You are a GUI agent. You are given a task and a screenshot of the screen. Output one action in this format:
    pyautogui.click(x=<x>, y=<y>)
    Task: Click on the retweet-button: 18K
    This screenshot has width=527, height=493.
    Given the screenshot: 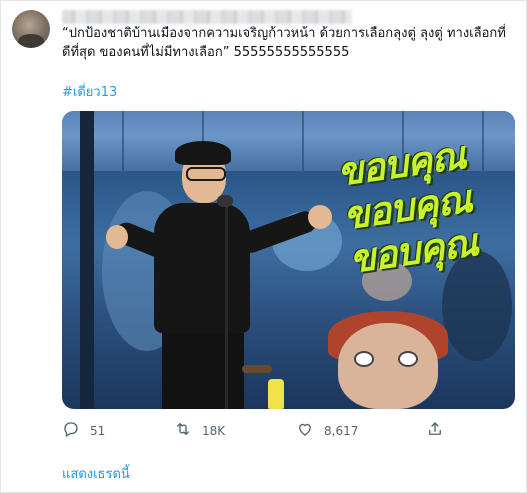 What is the action you would take?
    pyautogui.click(x=199, y=430)
    